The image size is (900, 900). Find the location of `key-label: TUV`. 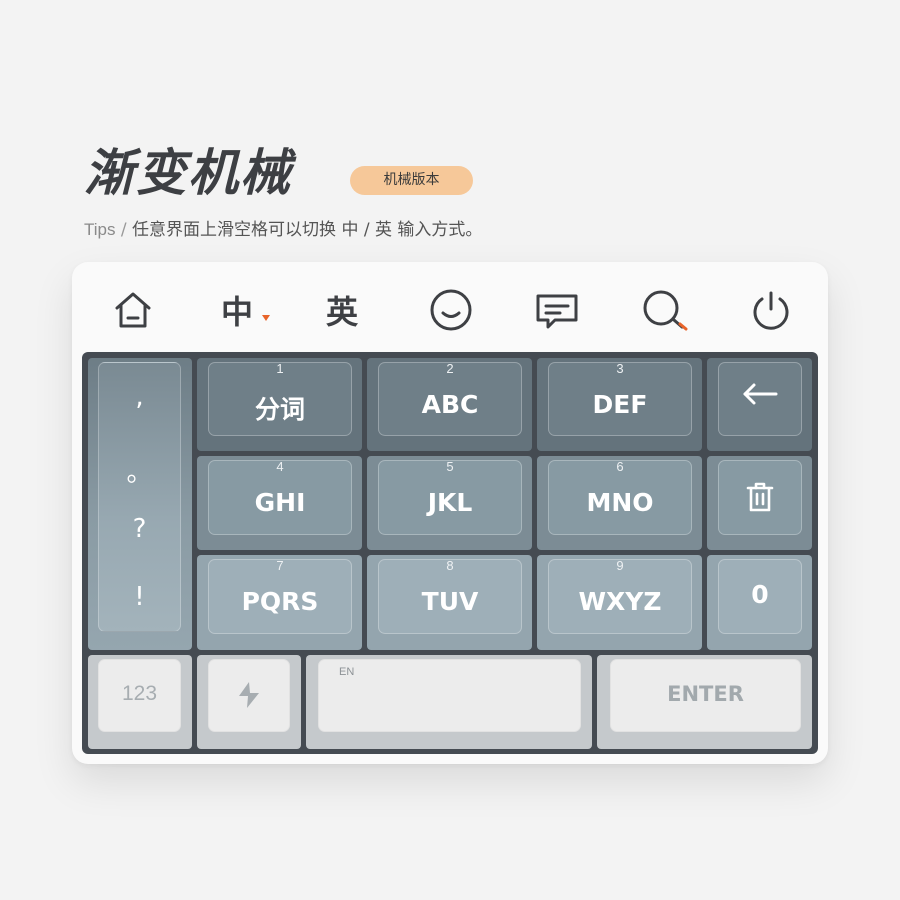

key-label: TUV is located at coordinates (450, 601).